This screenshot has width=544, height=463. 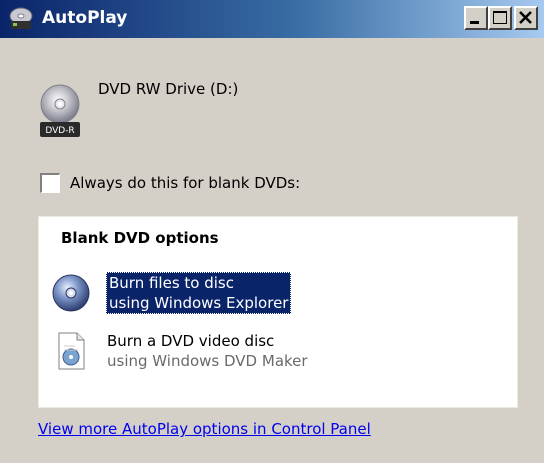 What do you see at coordinates (60, 110) in the screenshot?
I see `dvd-drive-icon: DVD-R` at bounding box center [60, 110].